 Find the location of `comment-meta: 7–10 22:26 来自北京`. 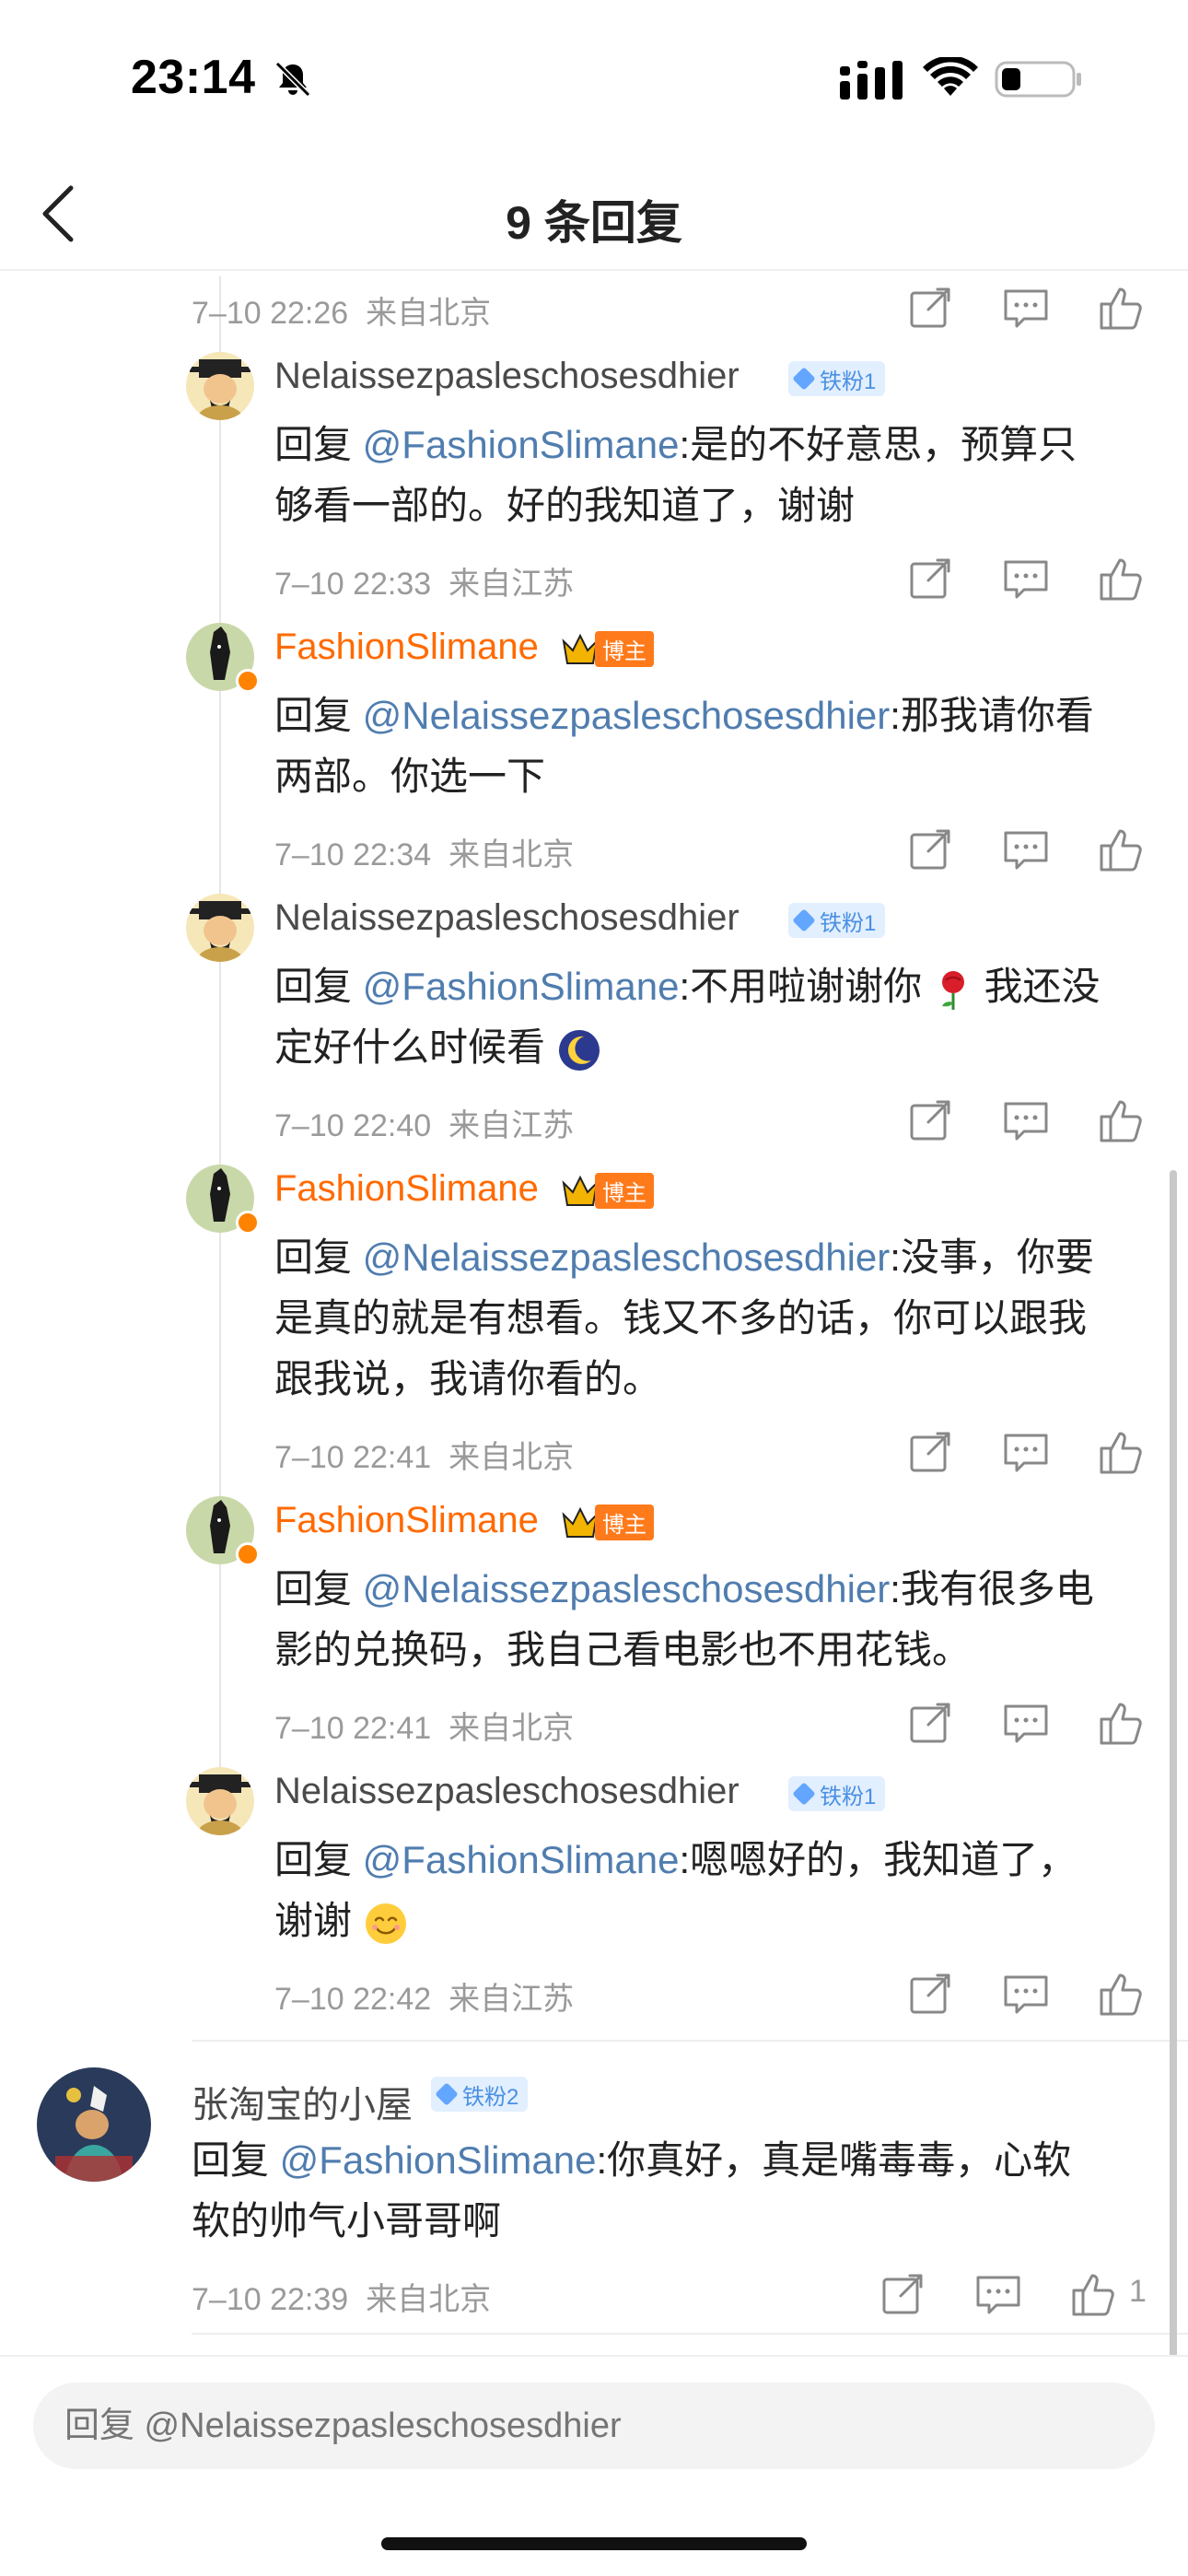

comment-meta: 7–10 22:26 来自北京 is located at coordinates (341, 310).